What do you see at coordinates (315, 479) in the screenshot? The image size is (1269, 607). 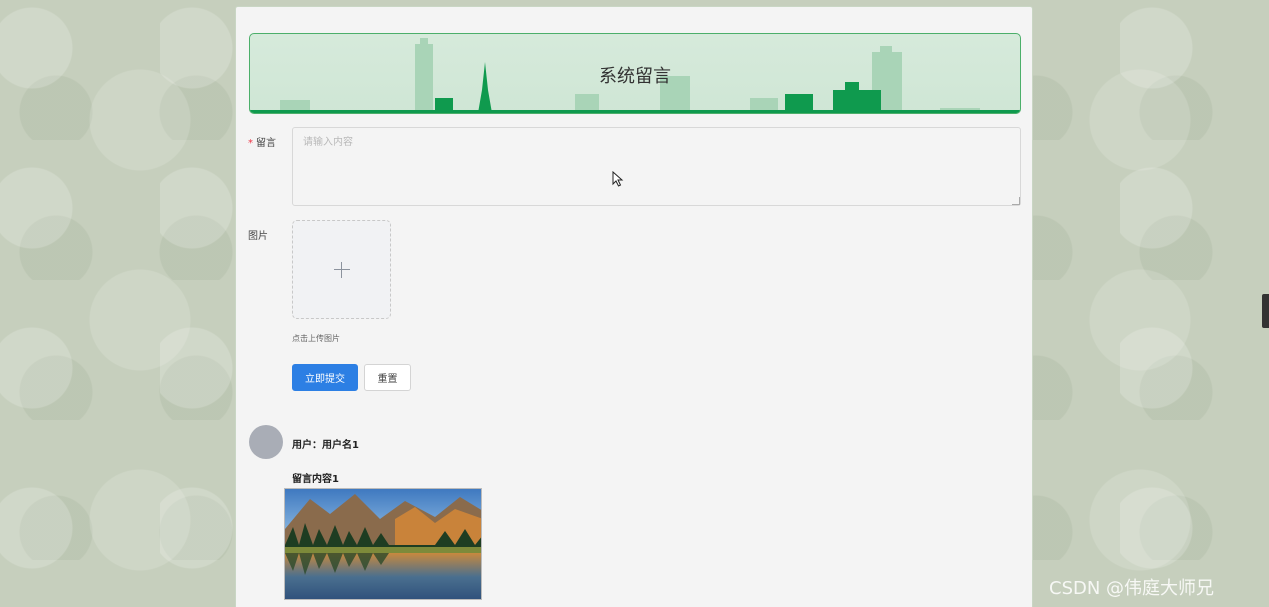 I see `comment-content: 留言内容1` at bounding box center [315, 479].